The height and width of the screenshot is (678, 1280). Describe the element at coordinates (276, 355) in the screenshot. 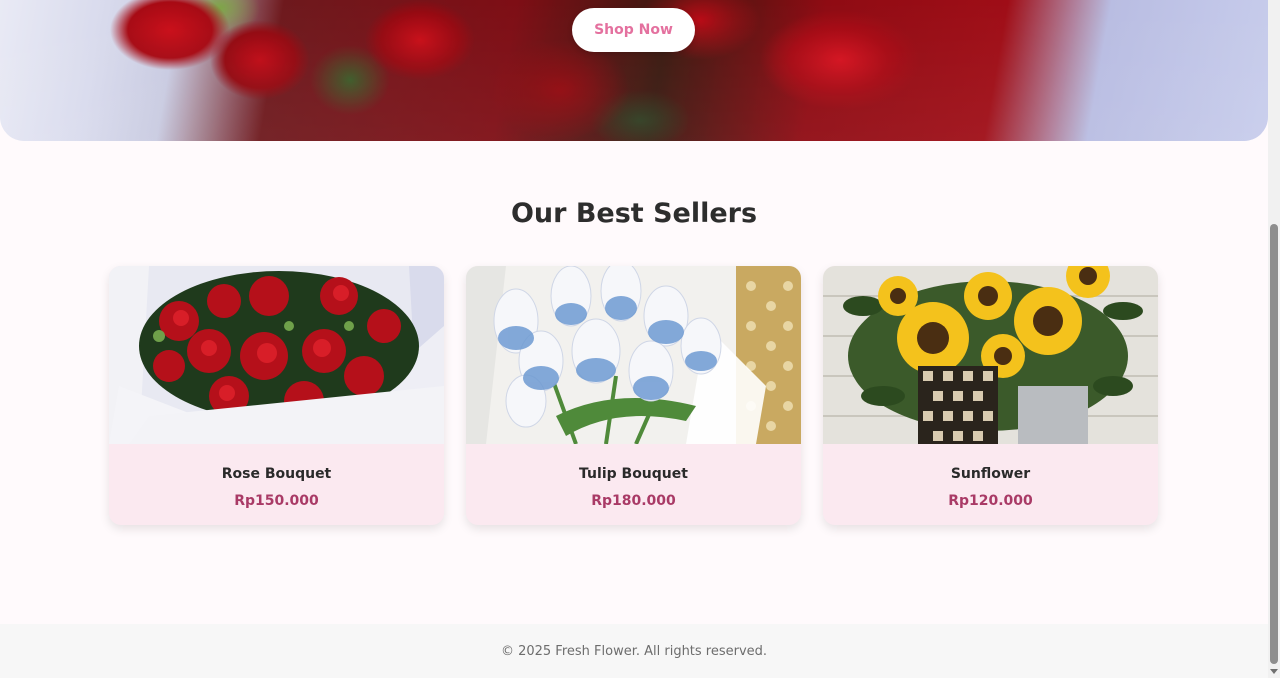

I see `rose-bouquet-image` at that location.